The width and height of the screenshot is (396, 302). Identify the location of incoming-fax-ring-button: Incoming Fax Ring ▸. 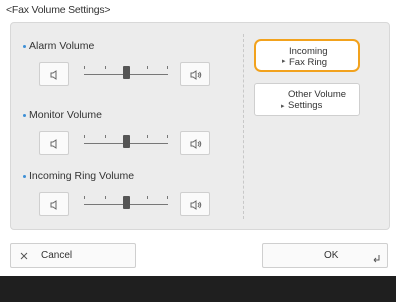
(307, 55).